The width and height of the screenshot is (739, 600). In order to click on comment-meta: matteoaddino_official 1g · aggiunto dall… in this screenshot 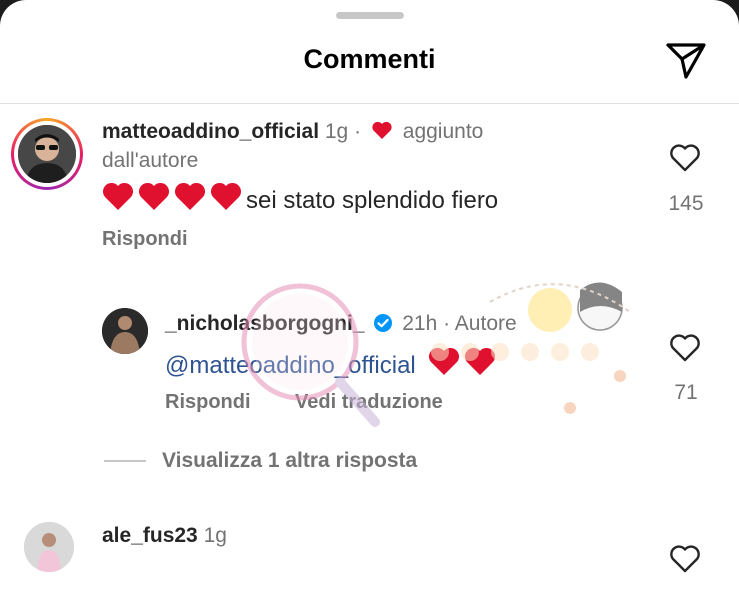, I will do `click(332, 146)`.